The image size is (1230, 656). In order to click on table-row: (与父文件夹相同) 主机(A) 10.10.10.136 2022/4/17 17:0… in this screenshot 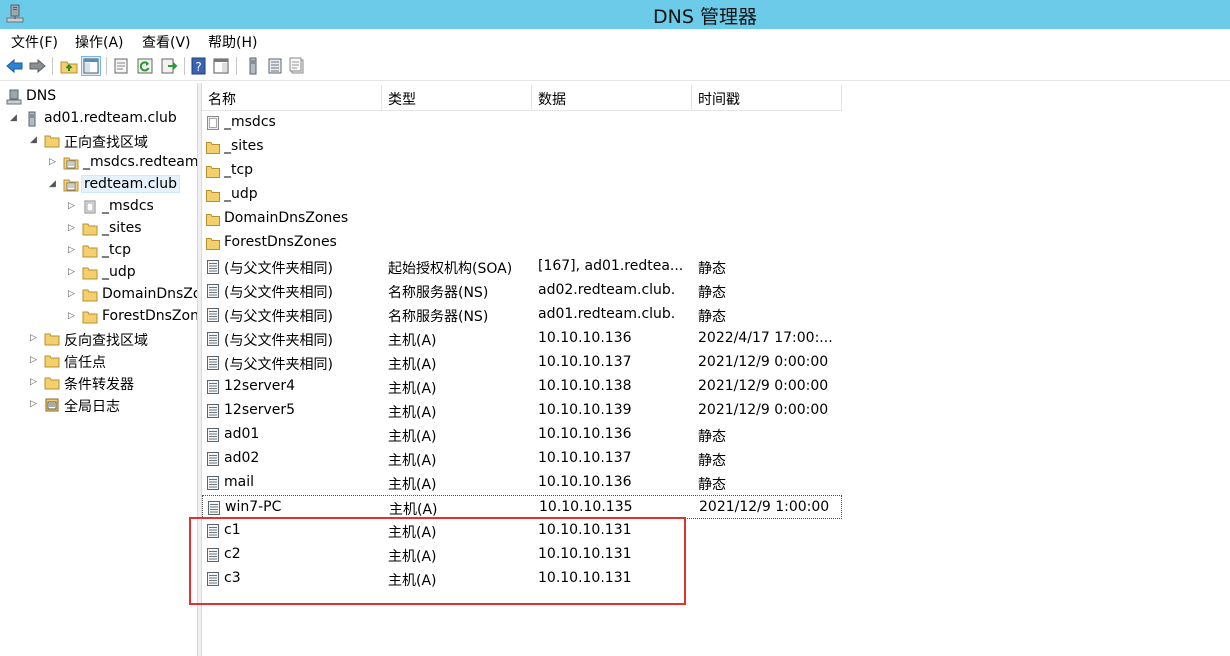, I will do `click(522, 339)`.